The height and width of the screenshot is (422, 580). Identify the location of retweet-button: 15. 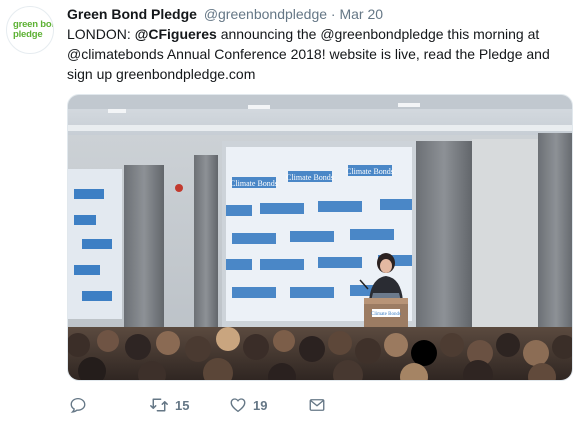
(169, 405).